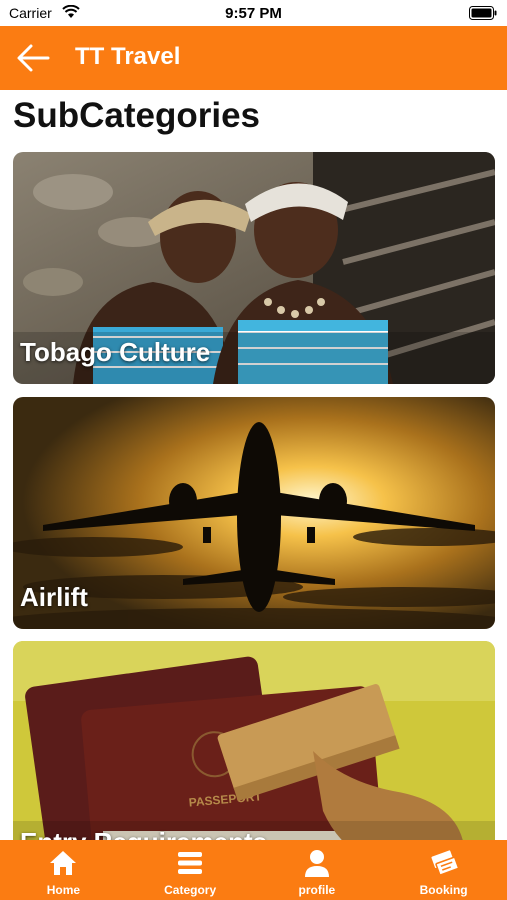 The image size is (507, 900). I want to click on person-icon, so click(316, 863).